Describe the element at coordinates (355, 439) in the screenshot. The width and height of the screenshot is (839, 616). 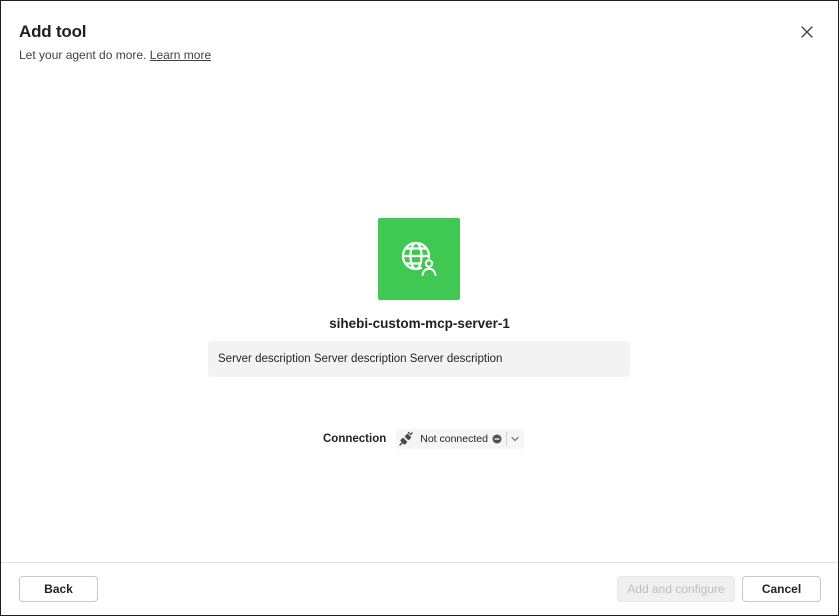
I see `connection-label: Connection` at that location.